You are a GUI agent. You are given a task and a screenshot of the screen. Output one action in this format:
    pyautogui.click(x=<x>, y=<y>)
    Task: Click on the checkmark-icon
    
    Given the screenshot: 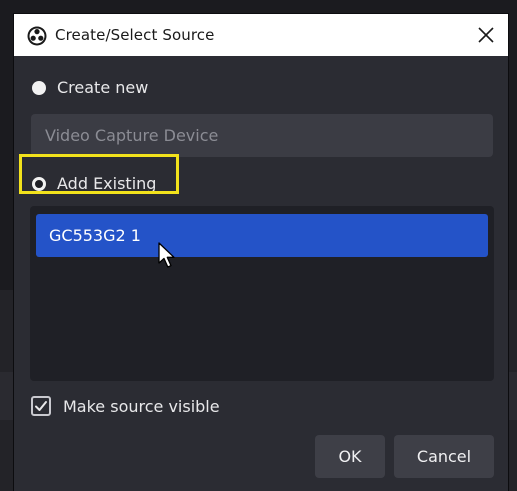 What is the action you would take?
    pyautogui.click(x=41, y=406)
    